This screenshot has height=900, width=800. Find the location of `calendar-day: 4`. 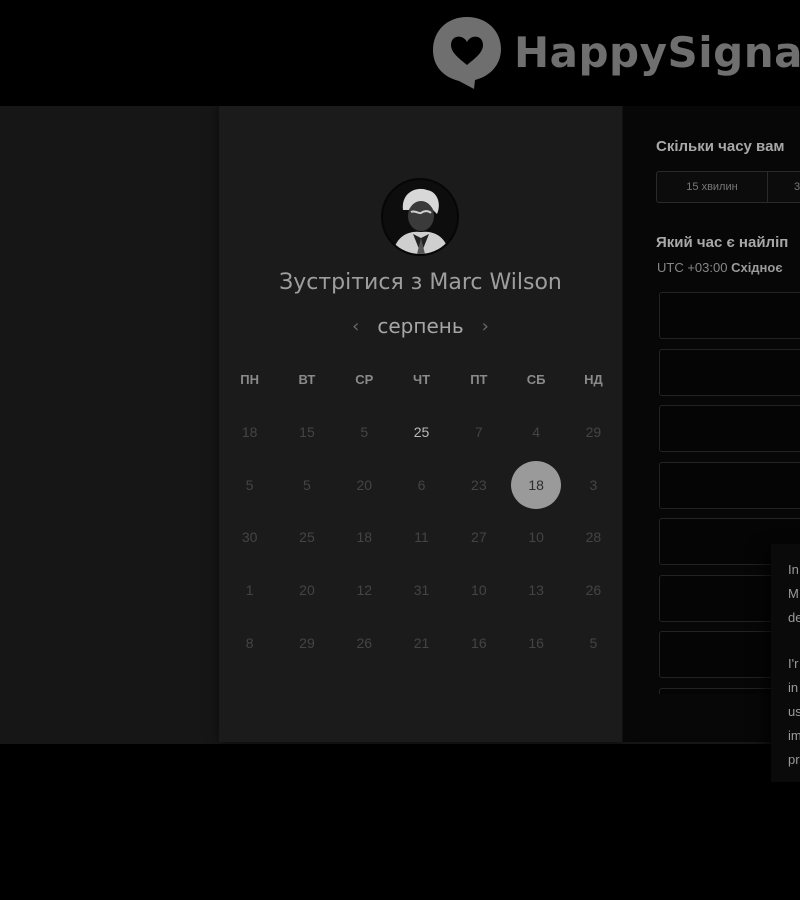

calendar-day: 4 is located at coordinates (535, 432).